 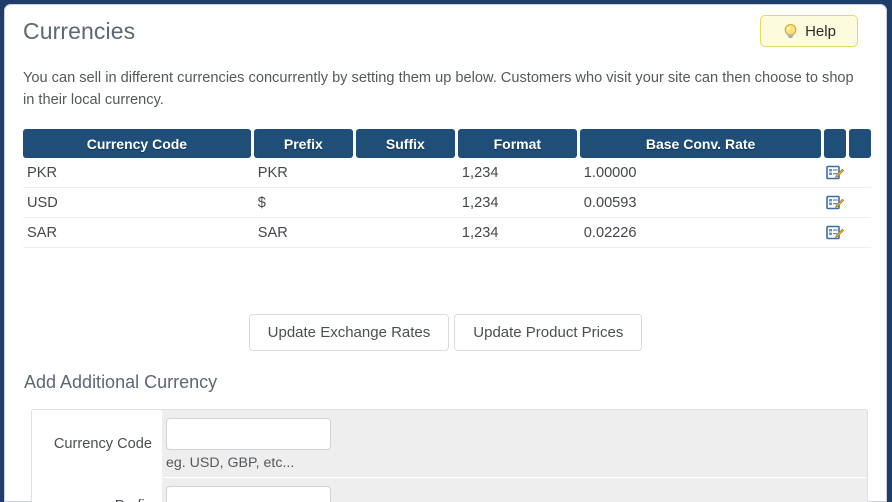 What do you see at coordinates (517, 143) in the screenshot?
I see `column-header-format: Format` at bounding box center [517, 143].